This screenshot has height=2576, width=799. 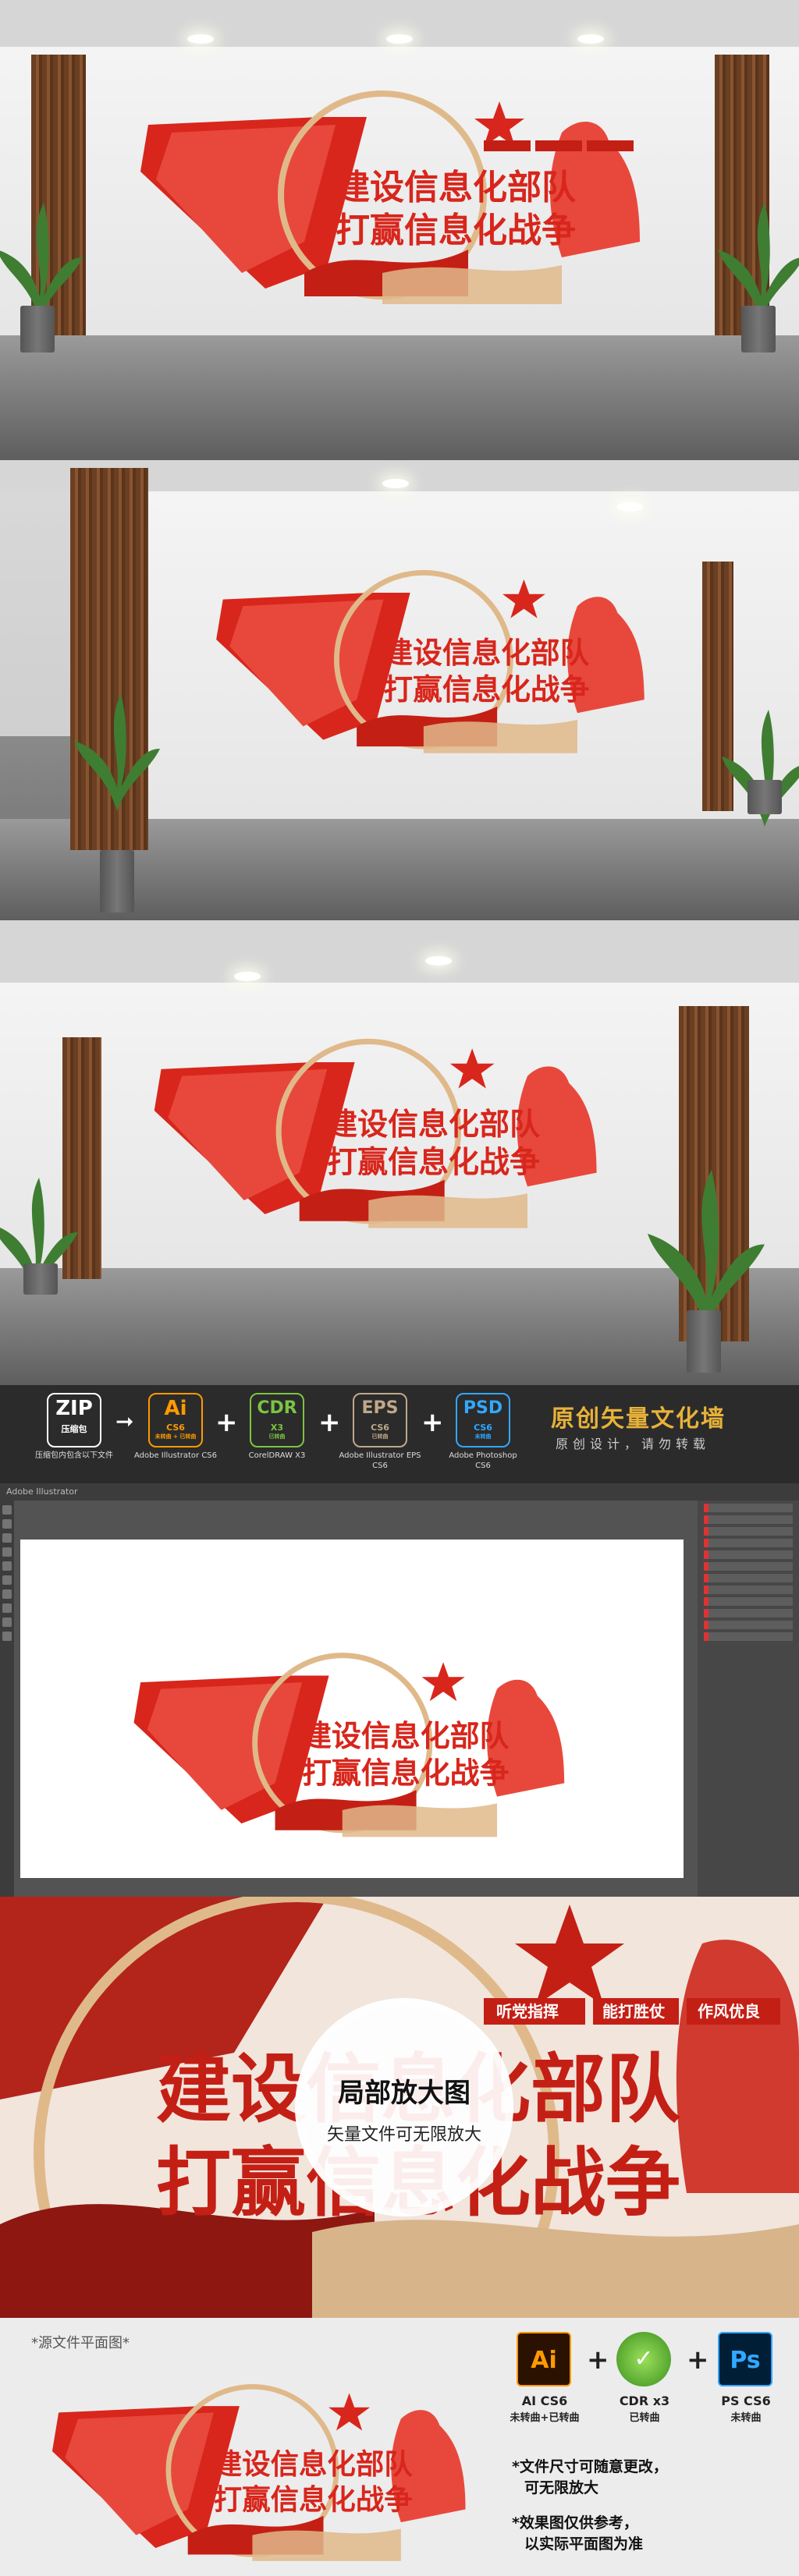 What do you see at coordinates (399, 1492) in the screenshot?
I see `app-titlebar: Adobe Illustrator` at bounding box center [399, 1492].